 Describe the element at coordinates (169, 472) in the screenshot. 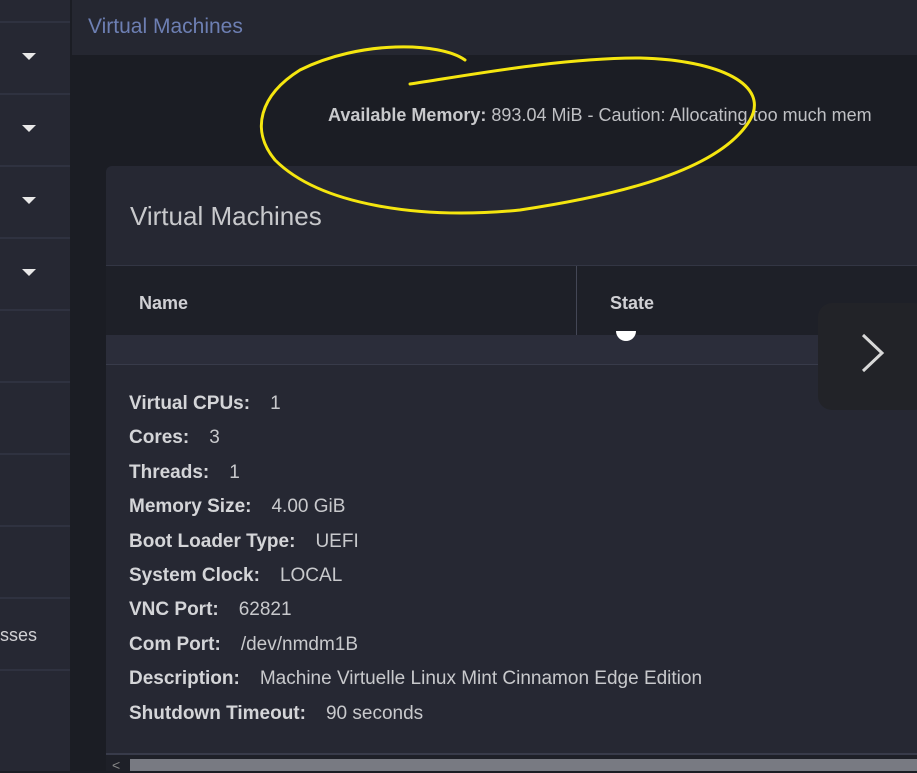

I see `detail-label: Threads:` at that location.